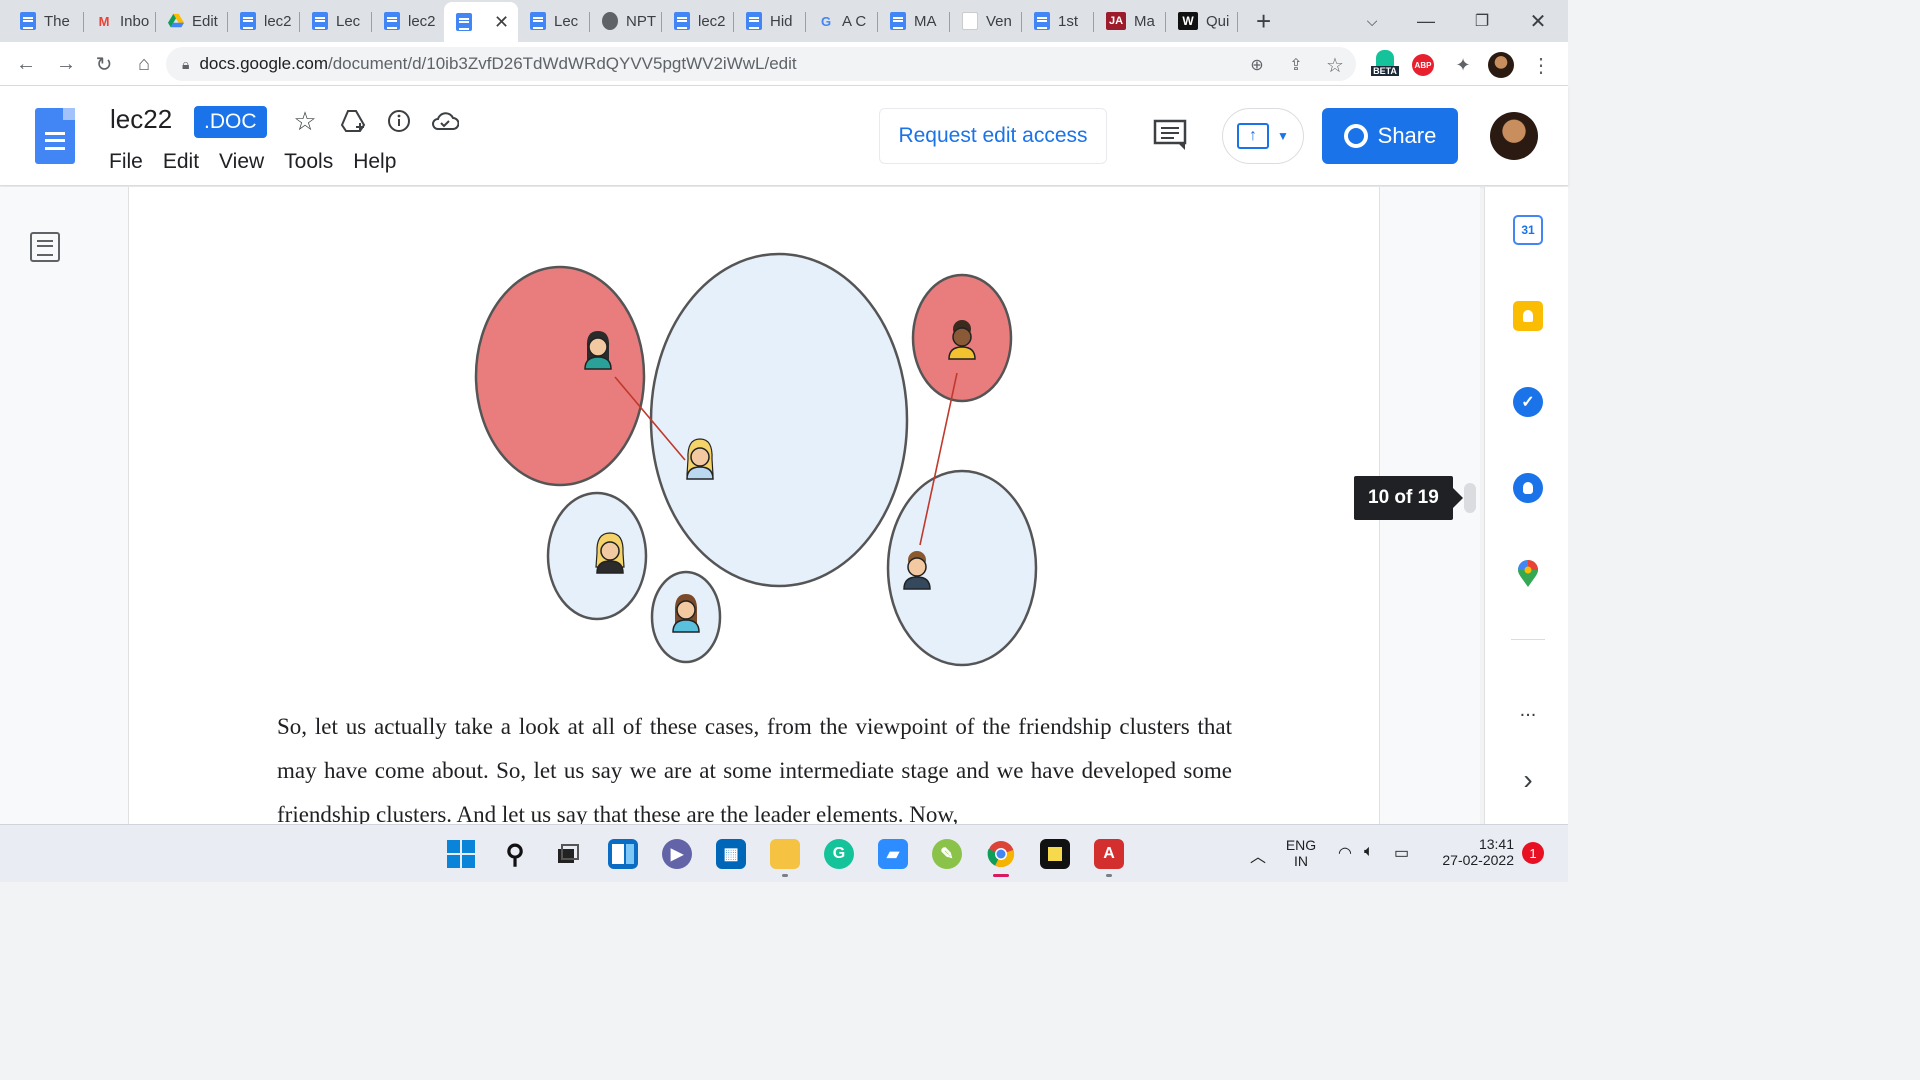  I want to click on comments-icon, so click(1170, 135).